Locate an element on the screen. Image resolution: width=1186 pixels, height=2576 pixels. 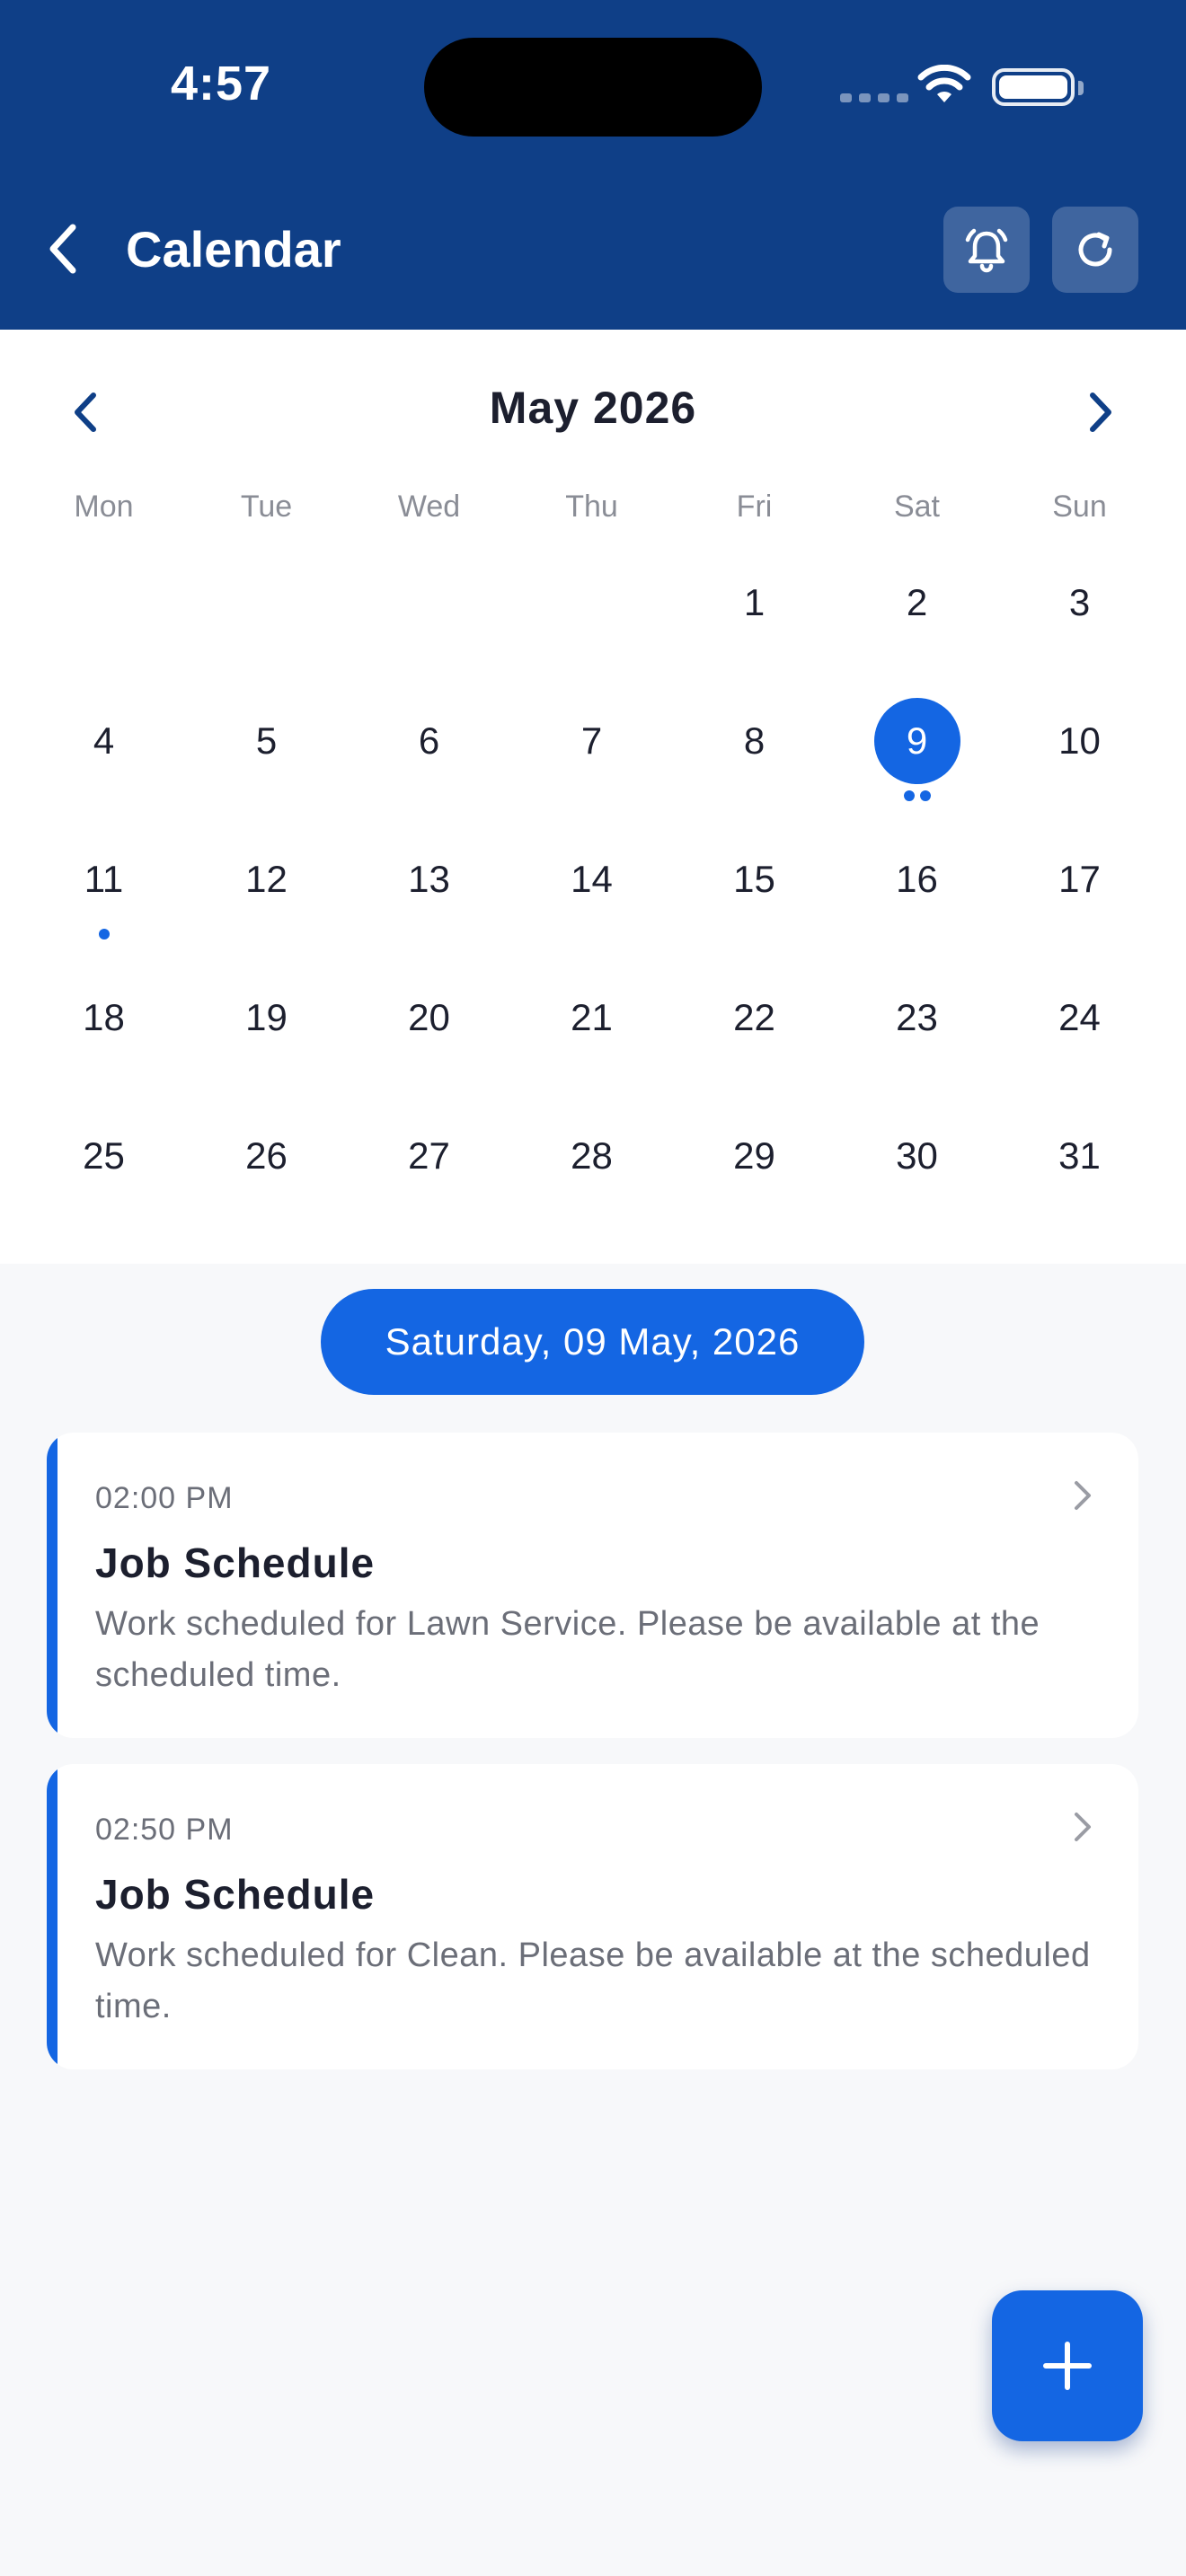
day-number: 7 is located at coordinates (591, 740).